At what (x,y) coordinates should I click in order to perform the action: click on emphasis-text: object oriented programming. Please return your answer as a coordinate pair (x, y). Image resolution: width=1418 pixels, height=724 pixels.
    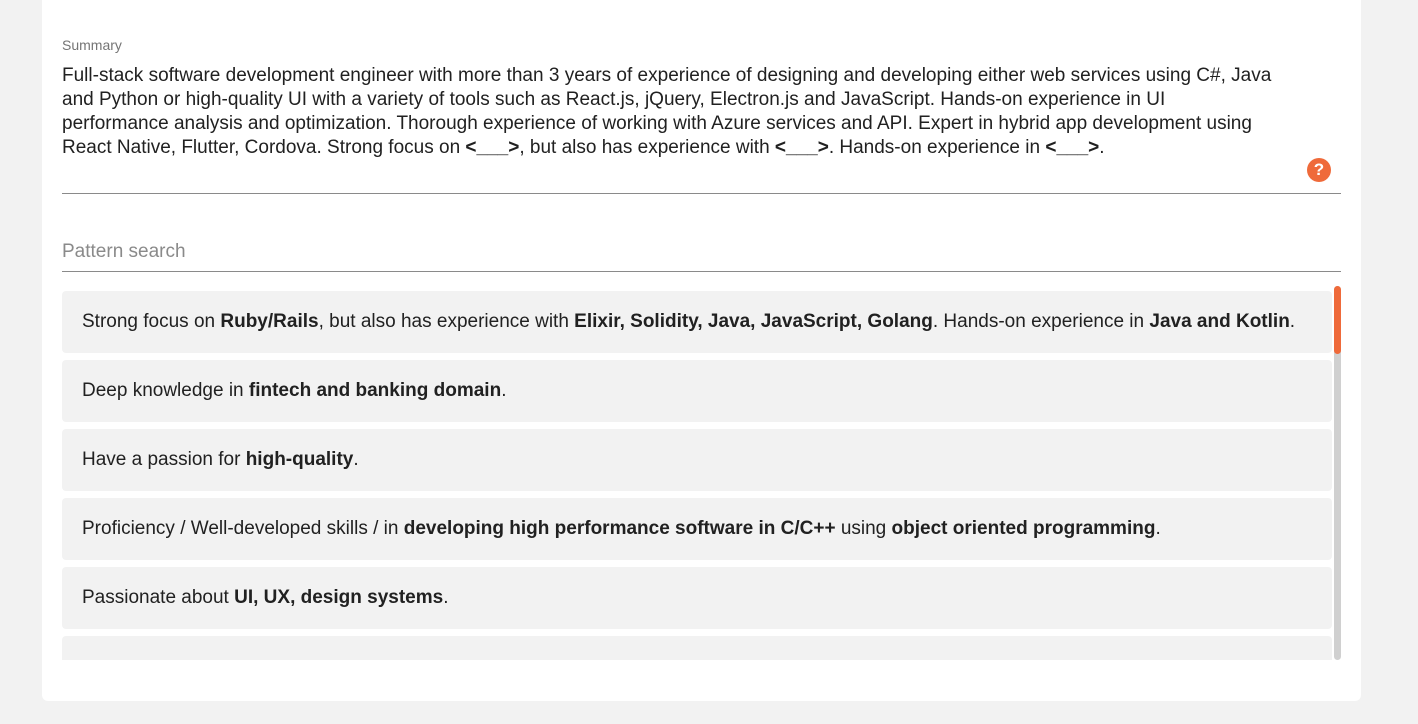
    Looking at the image, I should click on (1023, 528).